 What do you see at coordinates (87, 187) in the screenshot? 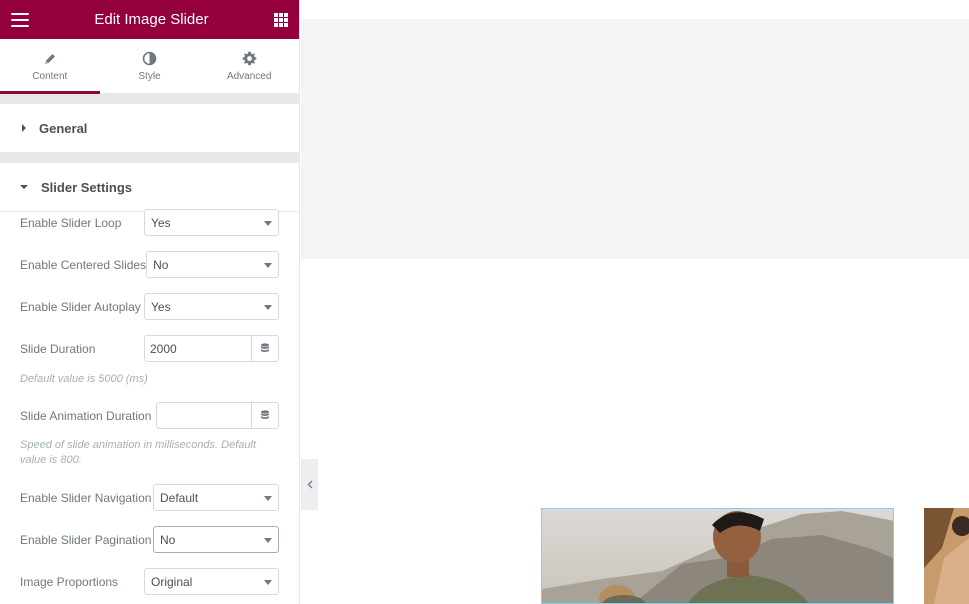
I see `section-label: Slider Settings` at bounding box center [87, 187].